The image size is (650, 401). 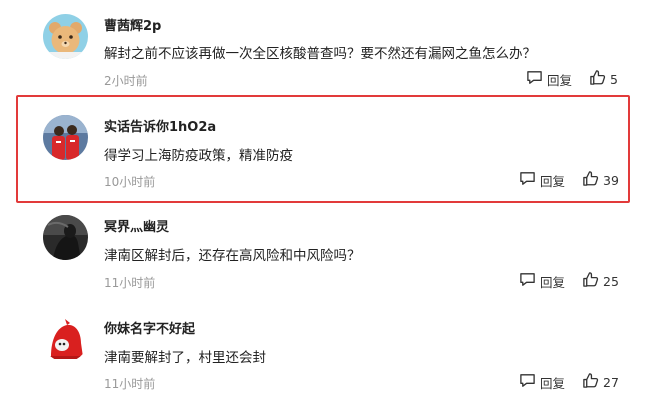 What do you see at coordinates (611, 281) in the screenshot?
I see `like-count: 25` at bounding box center [611, 281].